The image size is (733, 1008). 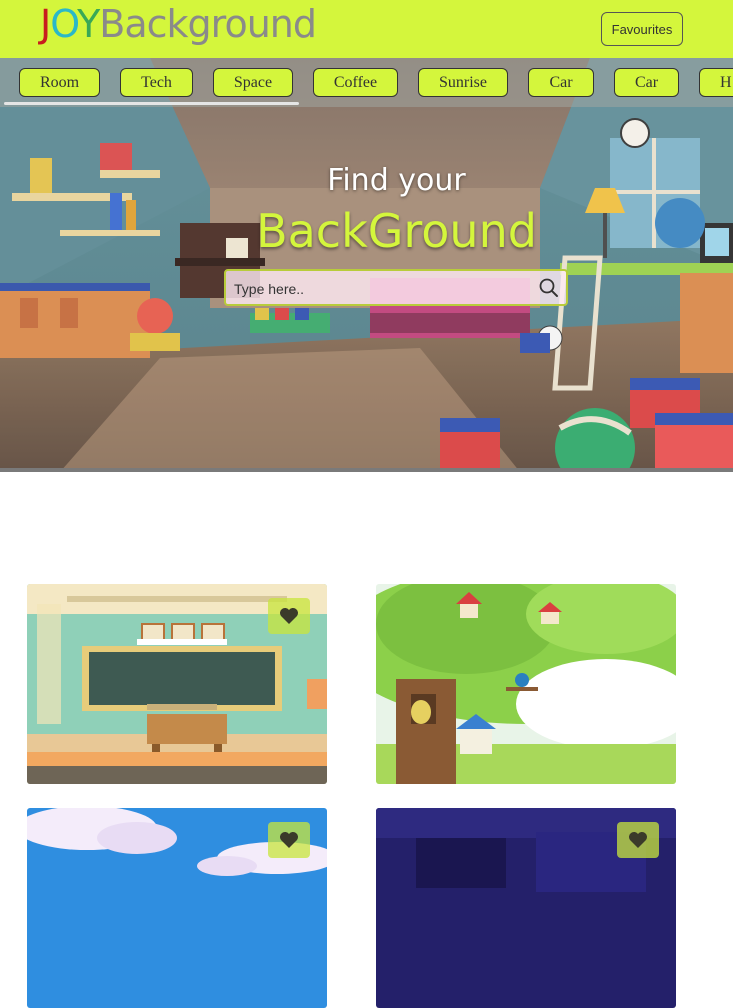 What do you see at coordinates (396, 180) in the screenshot?
I see `hero-title-line1: Find your` at bounding box center [396, 180].